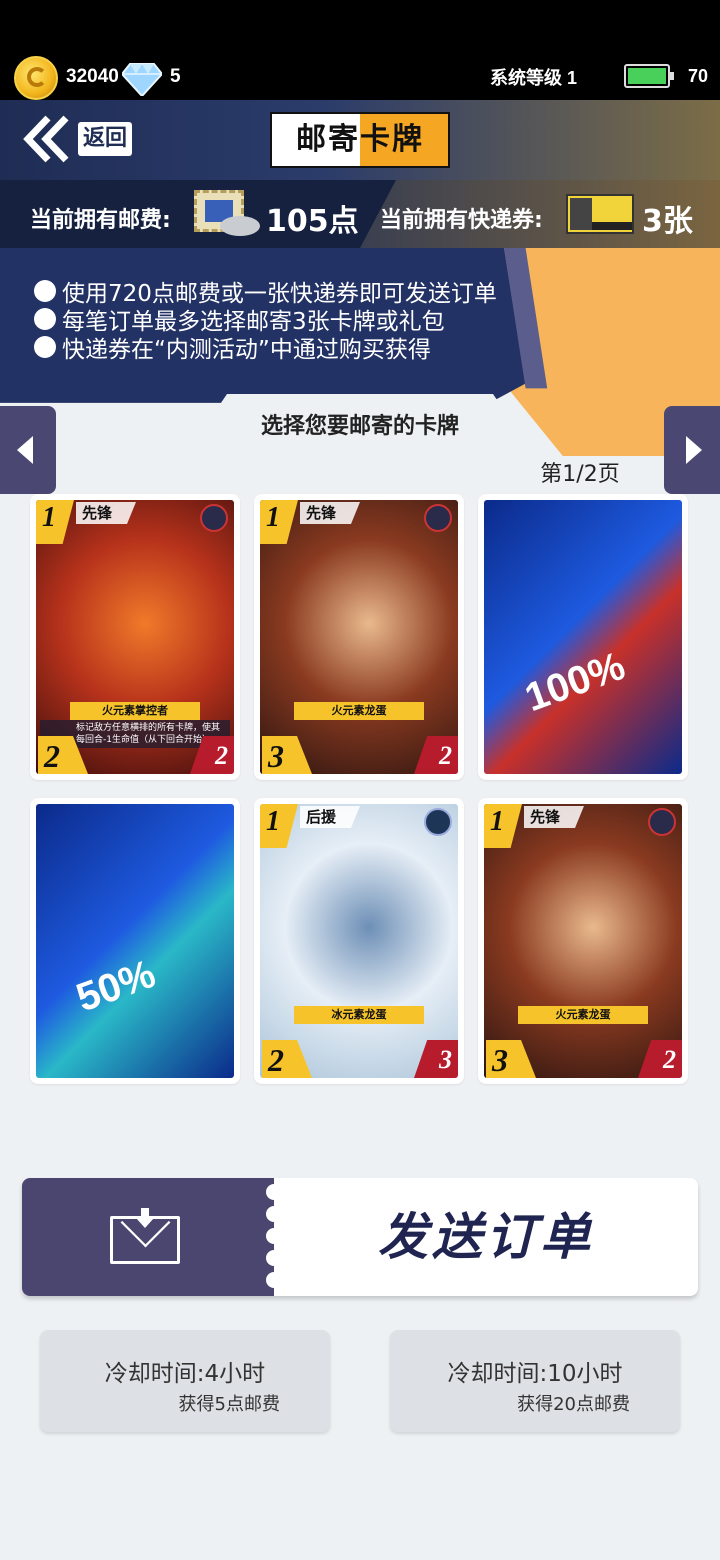 This screenshot has height=1560, width=720. I want to click on card-item: 1 后援冰元素龙蛋 2 3, so click(359, 941).